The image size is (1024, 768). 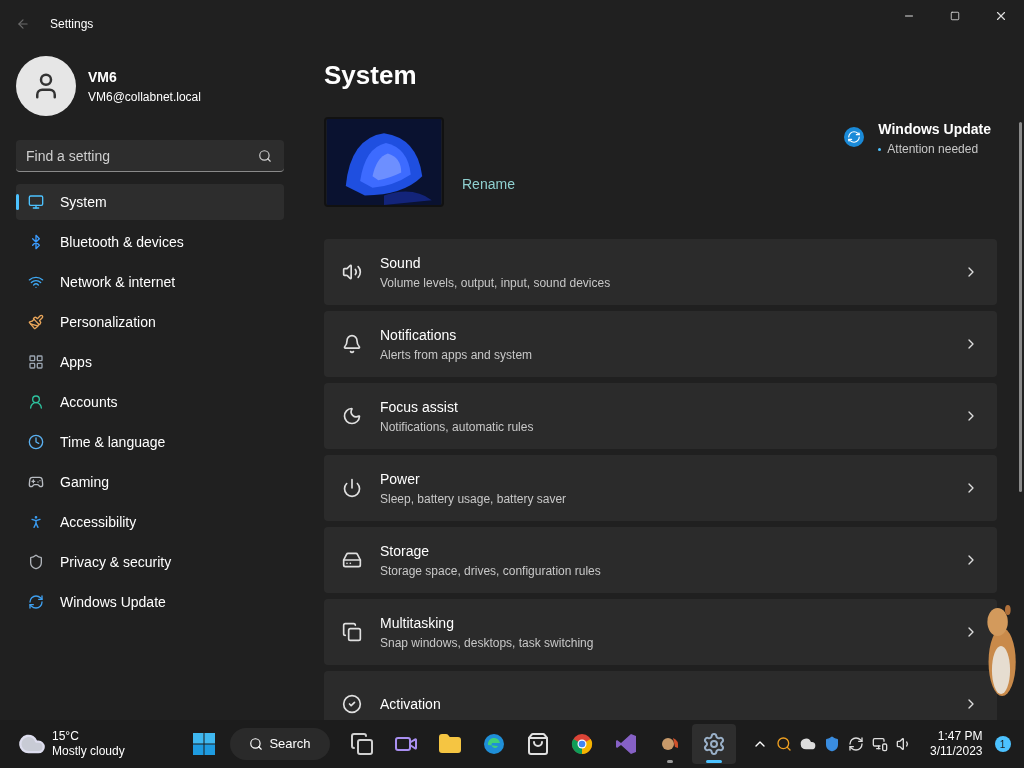 What do you see at coordinates (88, 751) in the screenshot?
I see `weather-condition: Mostly cloudy` at bounding box center [88, 751].